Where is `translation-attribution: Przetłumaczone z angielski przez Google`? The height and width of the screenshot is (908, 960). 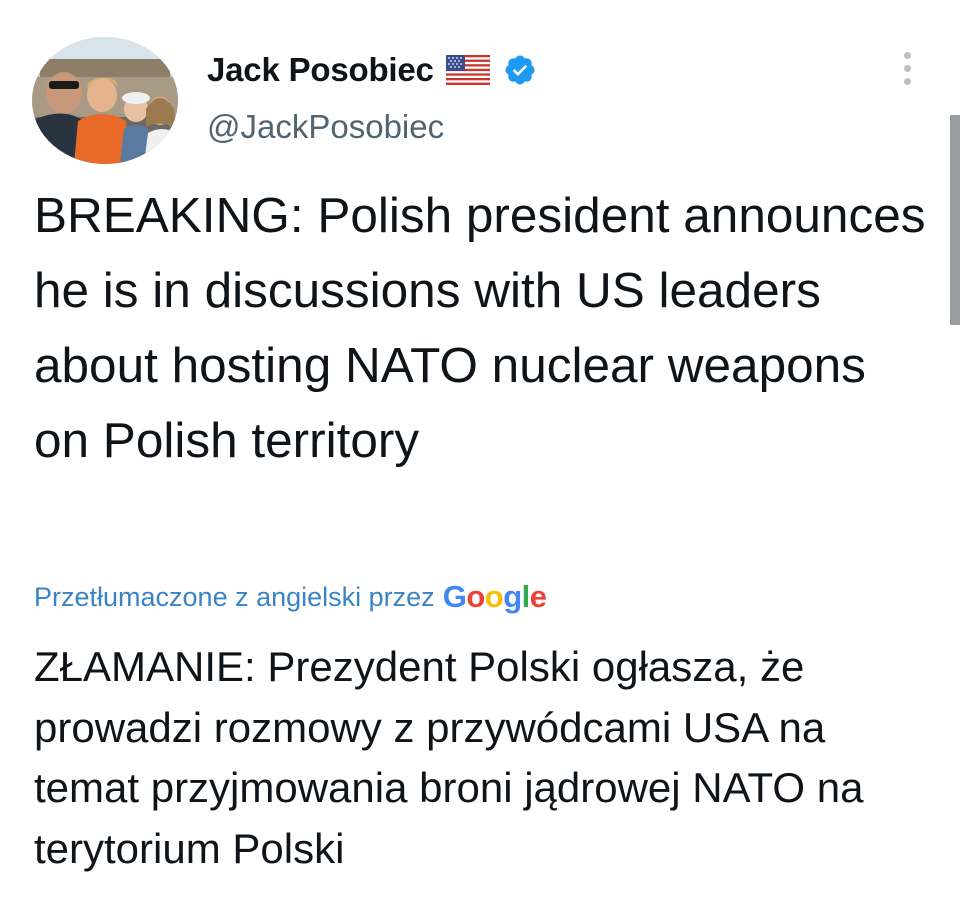 translation-attribution: Przetłumaczone z angielski przez Google is located at coordinates (290, 597).